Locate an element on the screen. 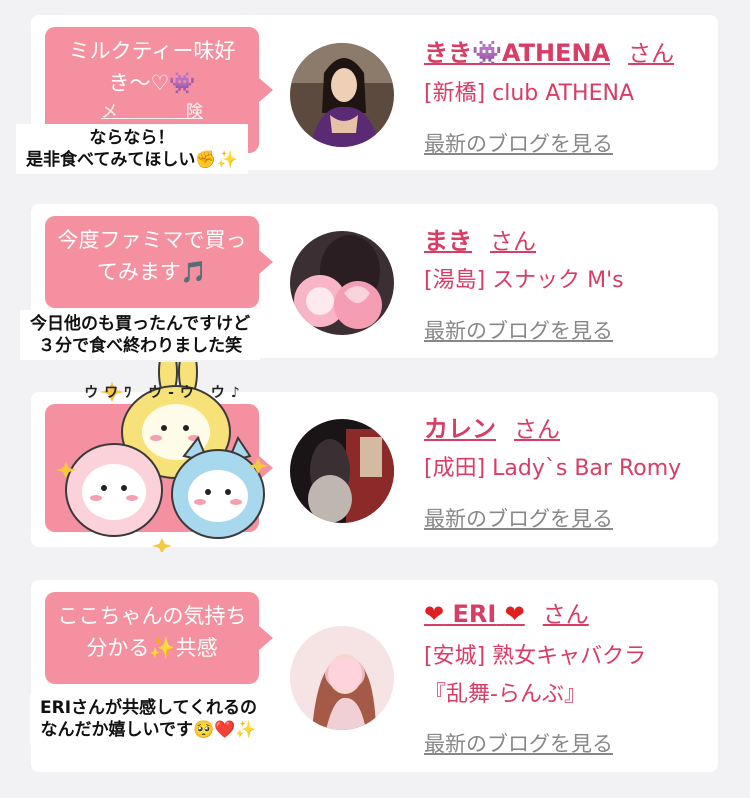  note-line: ERIさんが共感してくれるの is located at coordinates (149, 708).